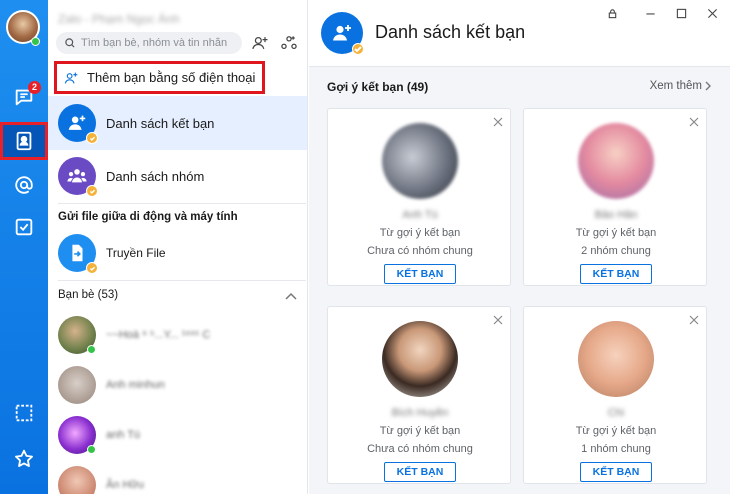 This screenshot has width=730, height=494. What do you see at coordinates (171, 77) in the screenshot?
I see `add-friend-by-phone-label: Thêm bạn bằng số điện thoại` at bounding box center [171, 77].